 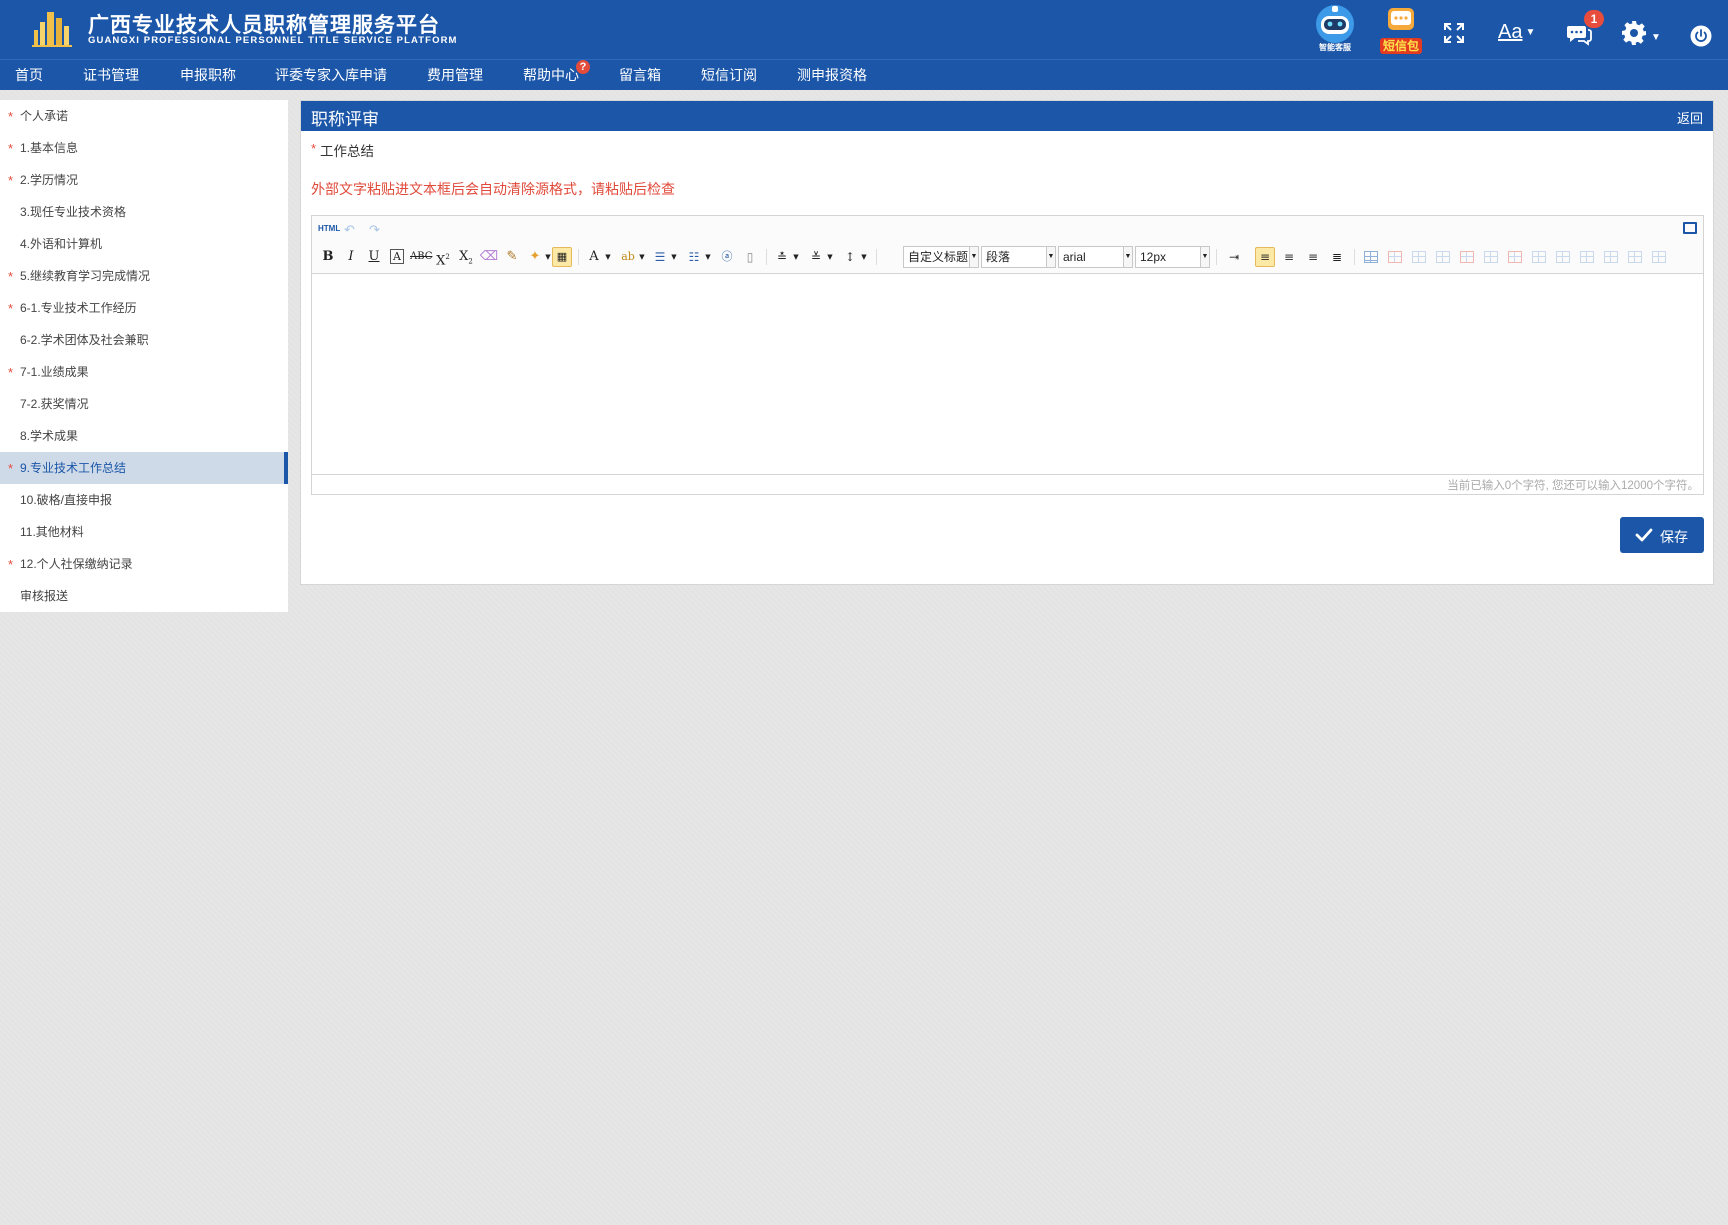 I want to click on delete-row-icon, so click(x=1467, y=257).